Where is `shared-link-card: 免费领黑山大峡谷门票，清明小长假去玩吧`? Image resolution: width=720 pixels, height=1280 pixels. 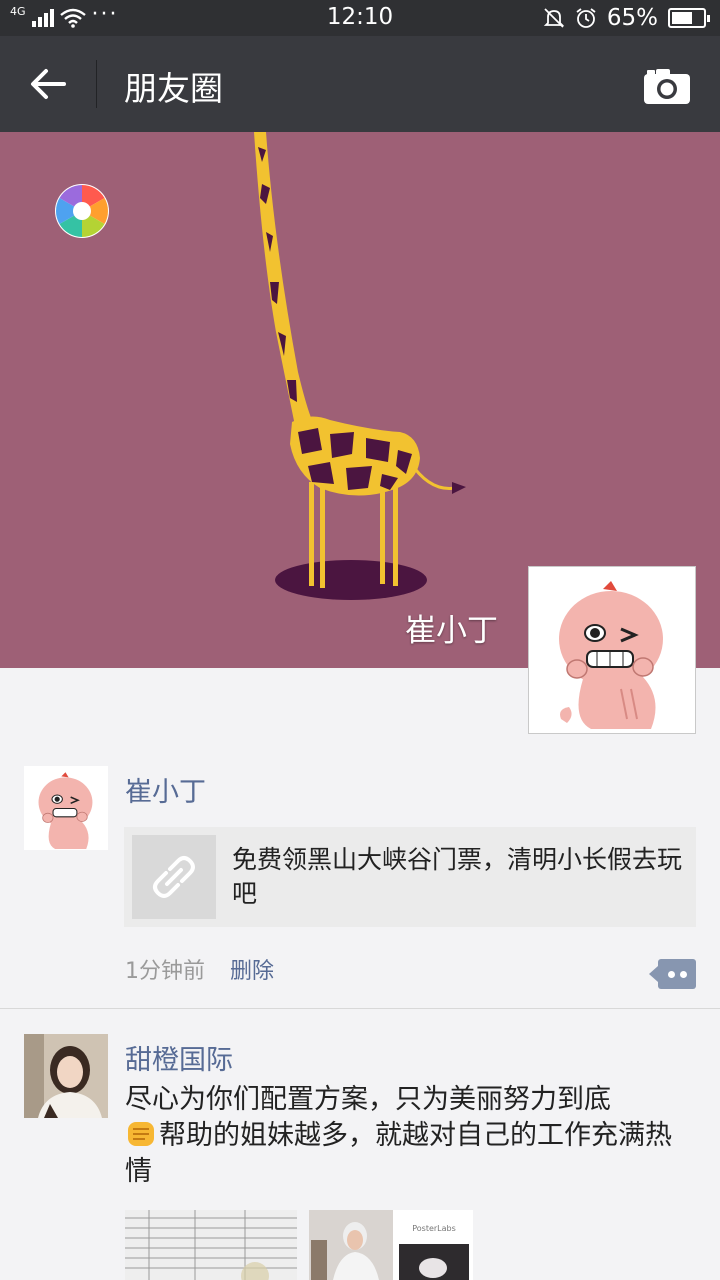
shared-link-card: 免费领黑山大峡谷门票，清明小长假去玩吧 is located at coordinates (410, 877).